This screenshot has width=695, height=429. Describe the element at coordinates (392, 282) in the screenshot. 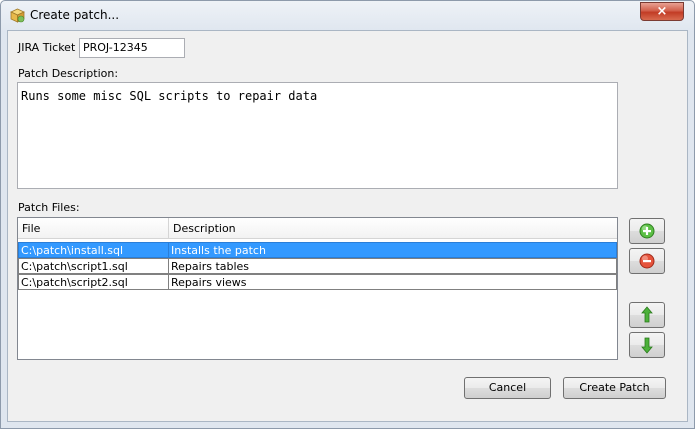

I see `description-cell: Repairs views` at that location.